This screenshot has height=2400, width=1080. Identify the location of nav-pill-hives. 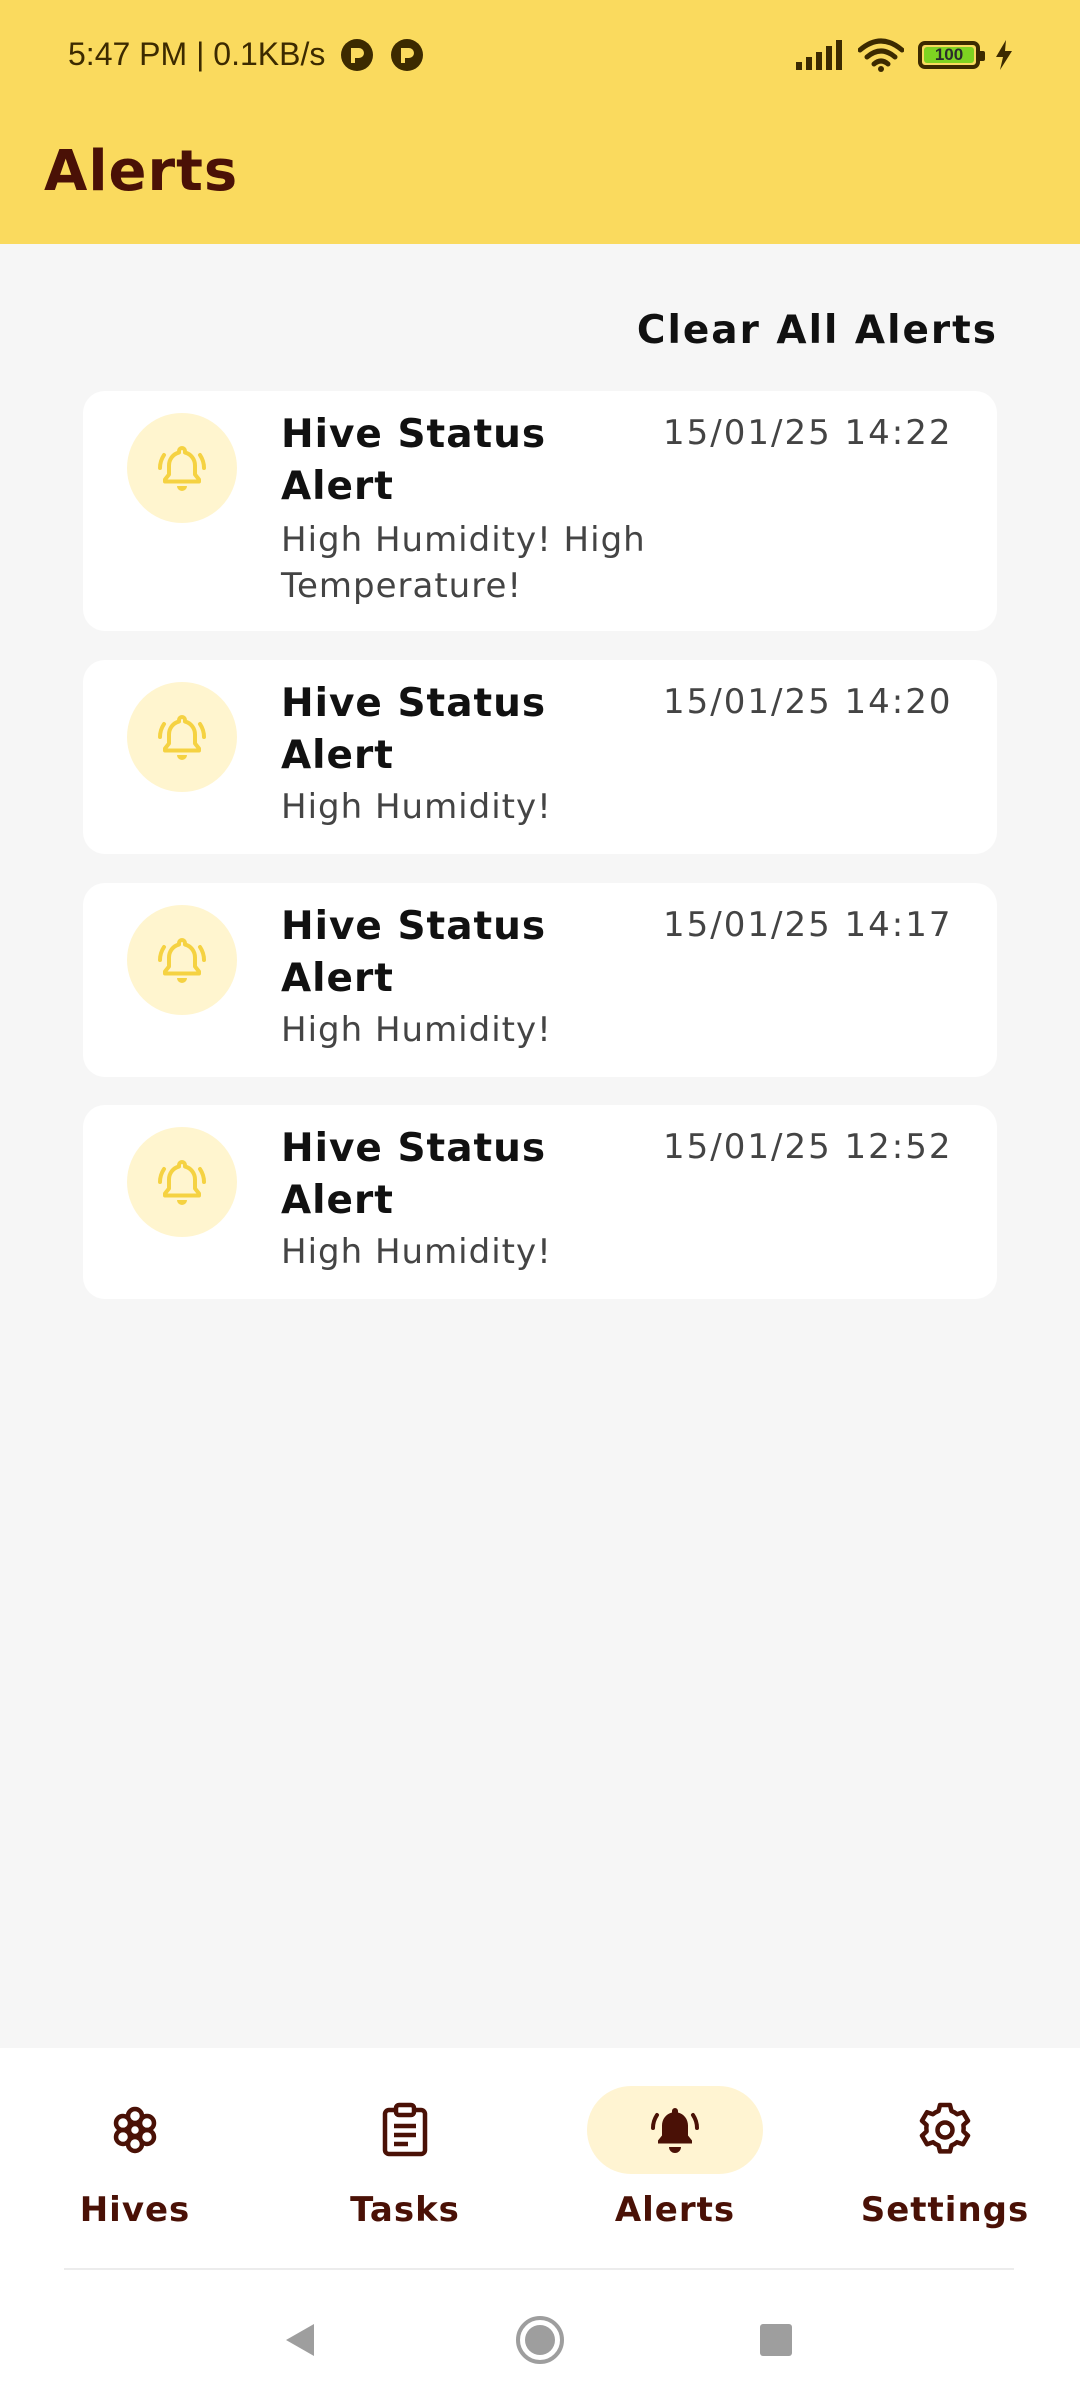
(135, 2130).